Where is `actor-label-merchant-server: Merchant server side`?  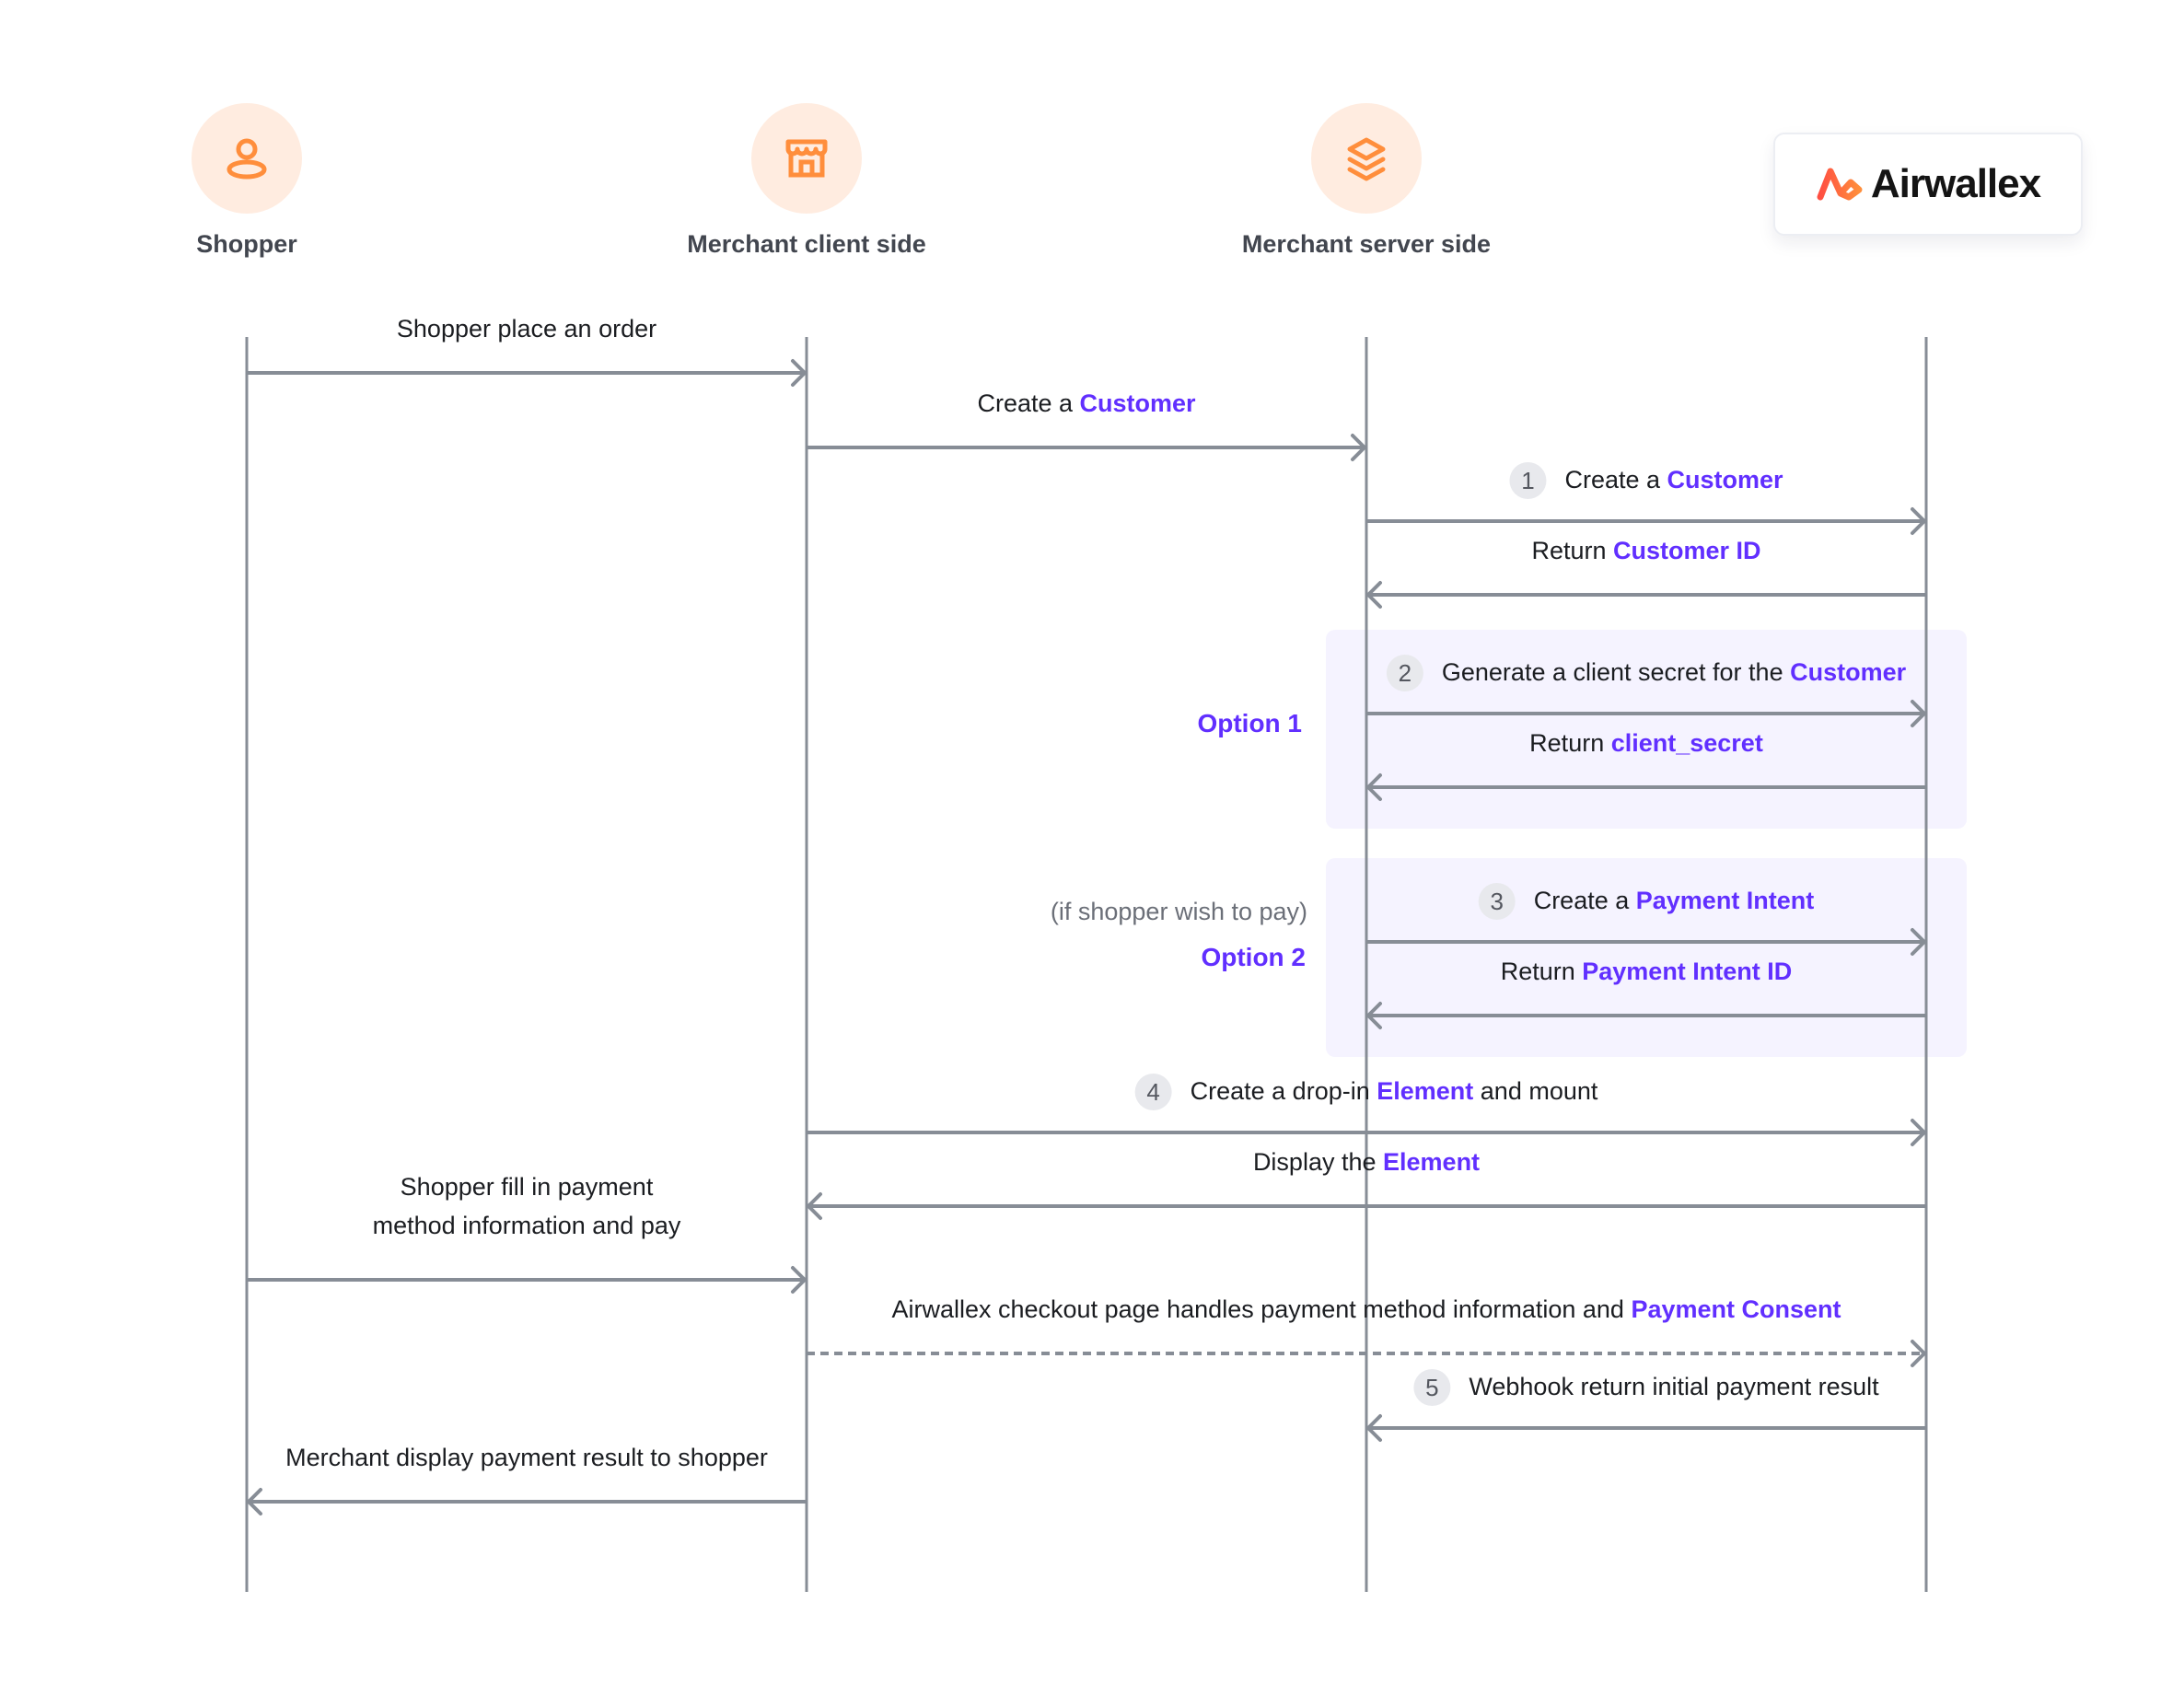 actor-label-merchant-server: Merchant server side is located at coordinates (1366, 244).